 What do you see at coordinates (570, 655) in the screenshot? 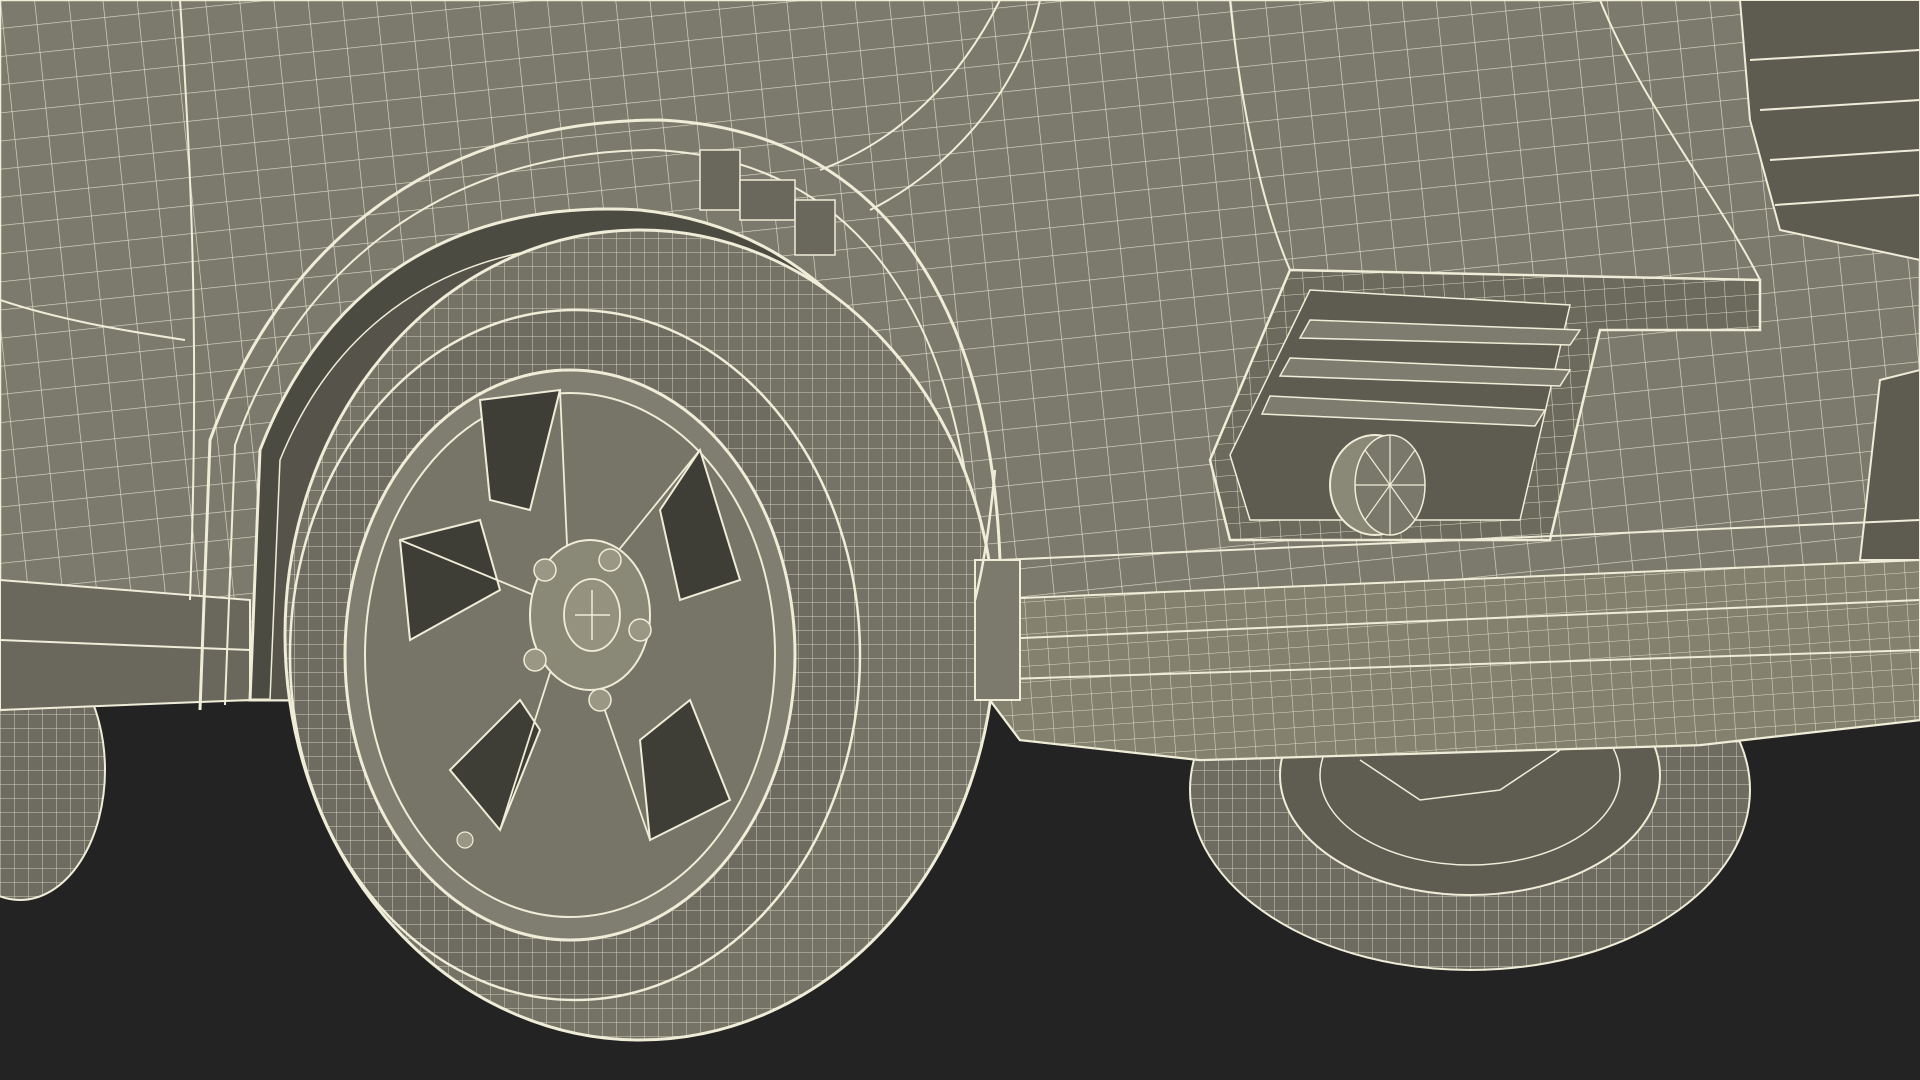
I see `front-rim` at bounding box center [570, 655].